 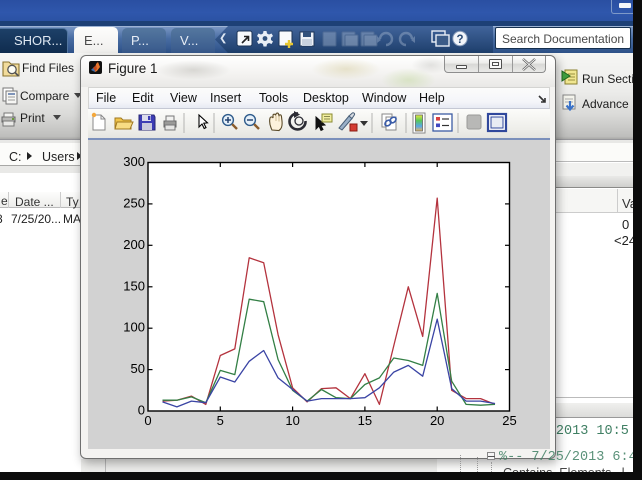 What do you see at coordinates (220, 420) in the screenshot?
I see `svg-text: 5` at bounding box center [220, 420].